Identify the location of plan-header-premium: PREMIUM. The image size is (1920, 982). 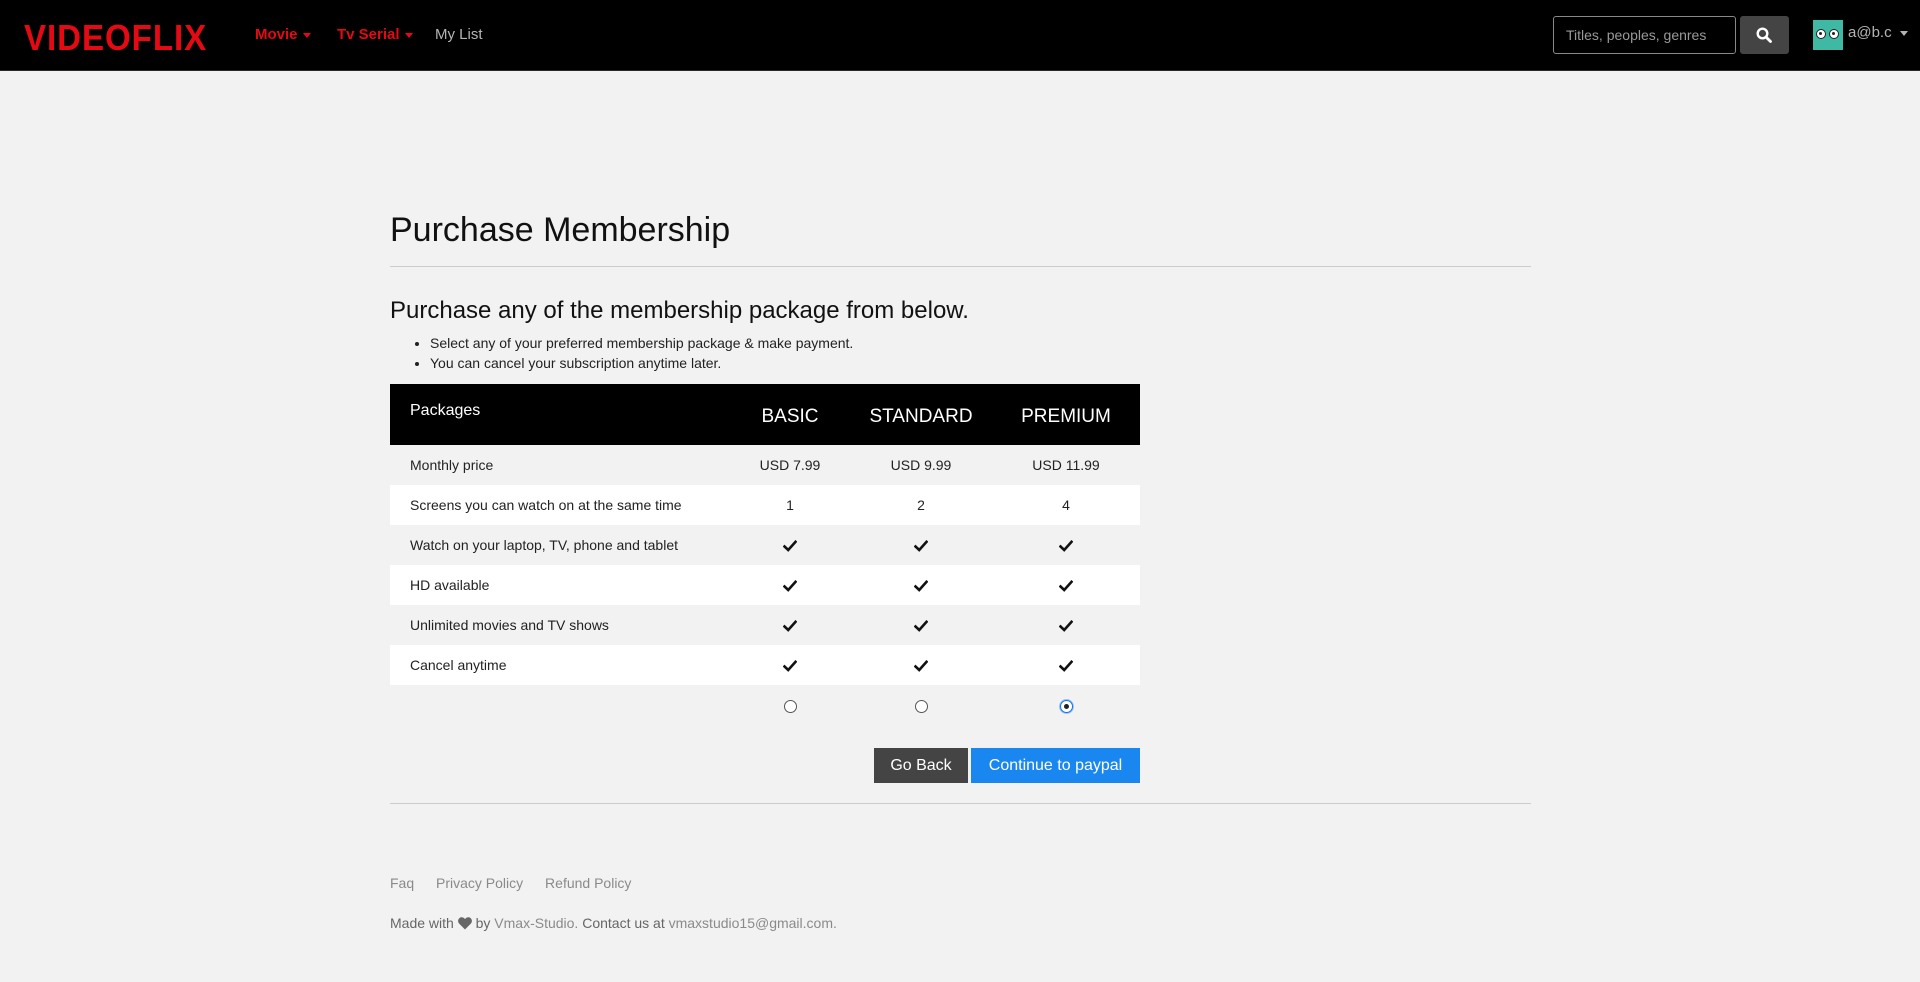
(1066, 414).